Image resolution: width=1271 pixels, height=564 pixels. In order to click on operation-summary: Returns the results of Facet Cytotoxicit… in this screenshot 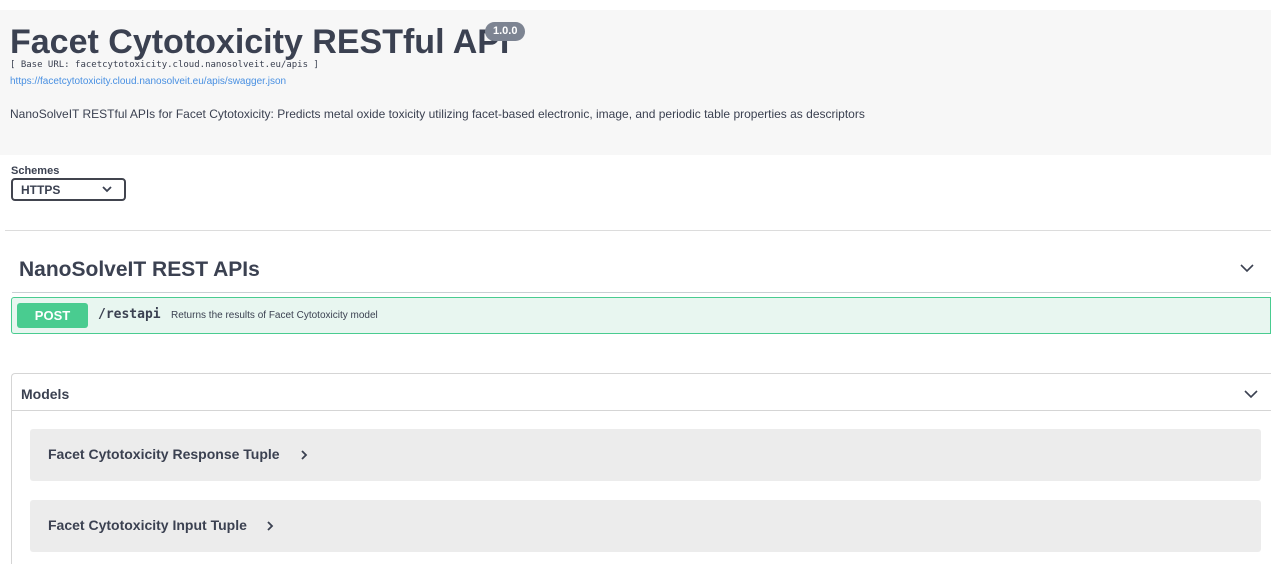, I will do `click(274, 315)`.